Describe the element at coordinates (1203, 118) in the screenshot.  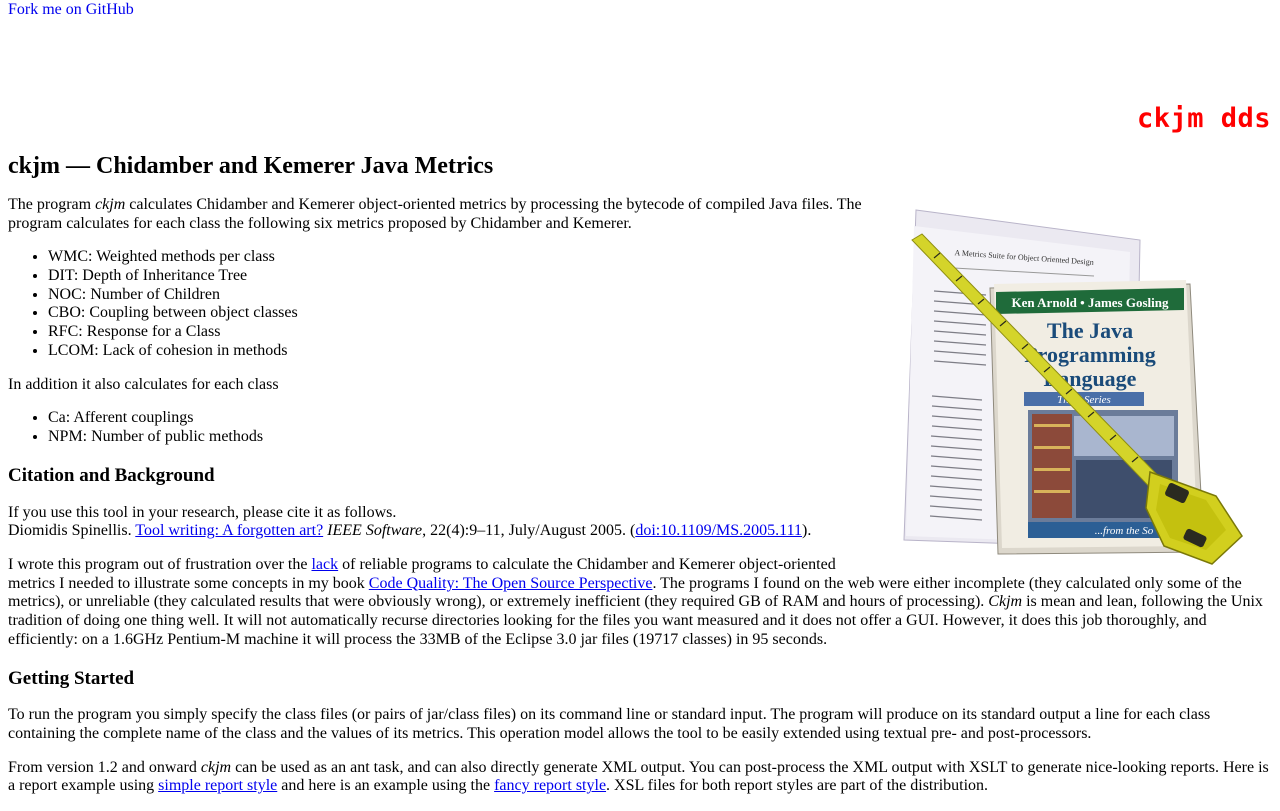
I see `brand-logo-text: ckjm dds` at that location.